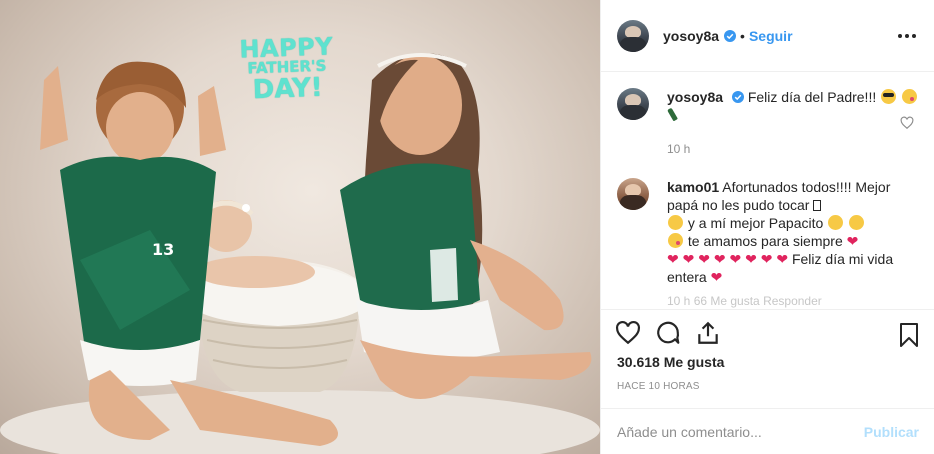  What do you see at coordinates (771, 36) in the screenshot?
I see `follow-button: Seguir` at bounding box center [771, 36].